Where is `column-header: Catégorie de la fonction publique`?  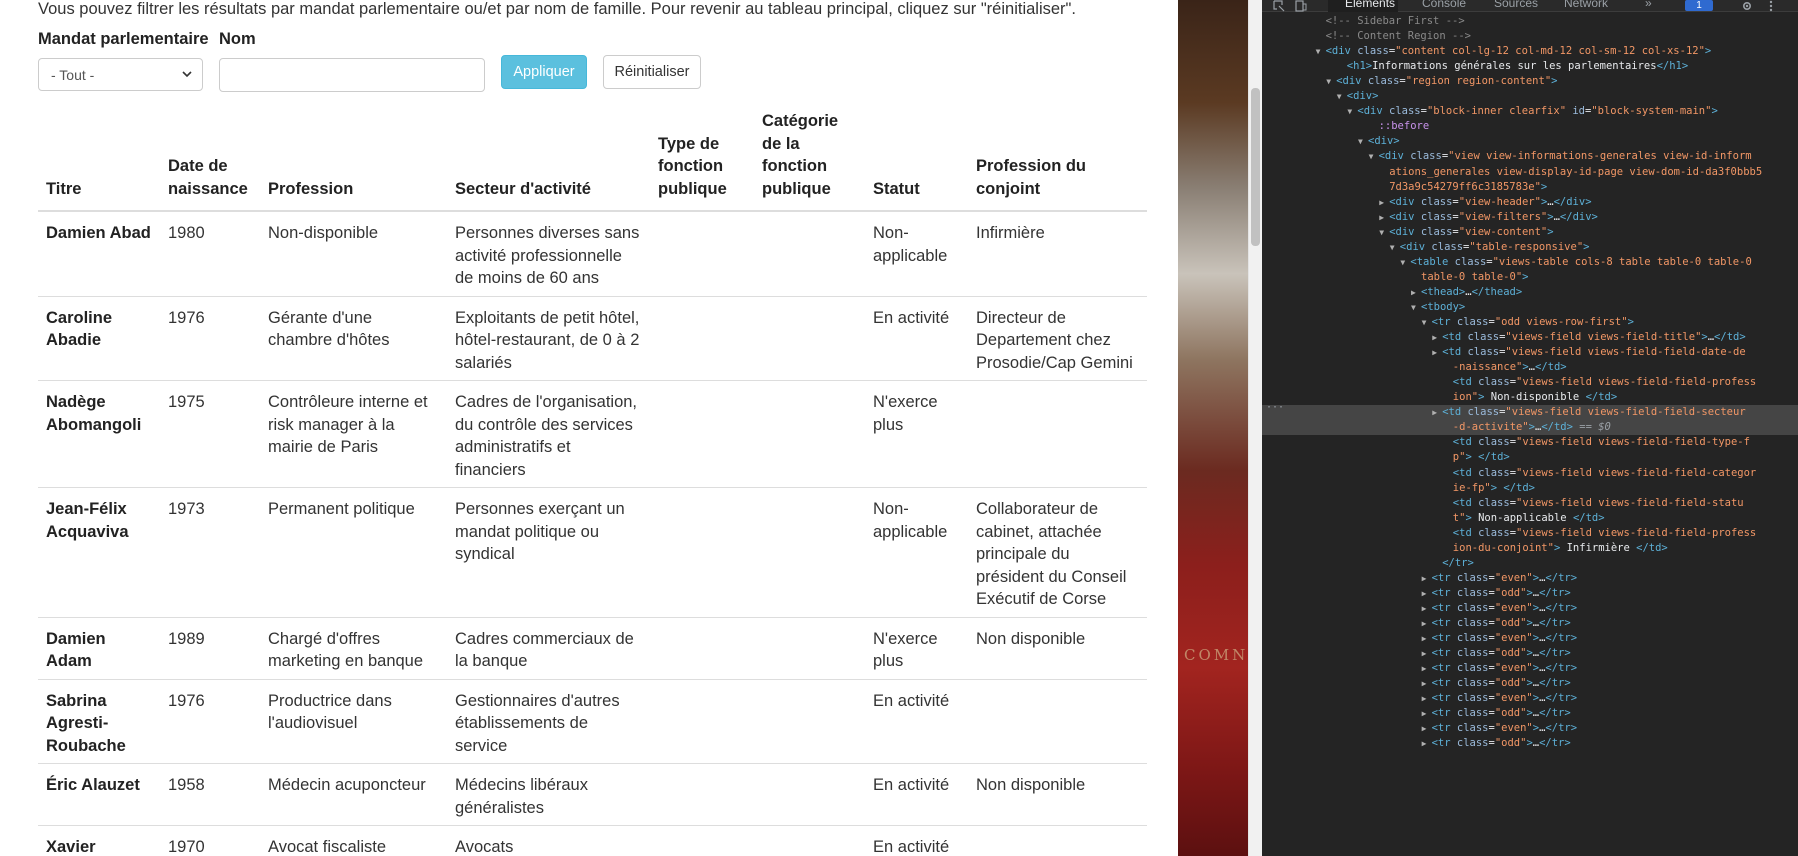
column-header: Catégorie de la fonction publique is located at coordinates (809, 159).